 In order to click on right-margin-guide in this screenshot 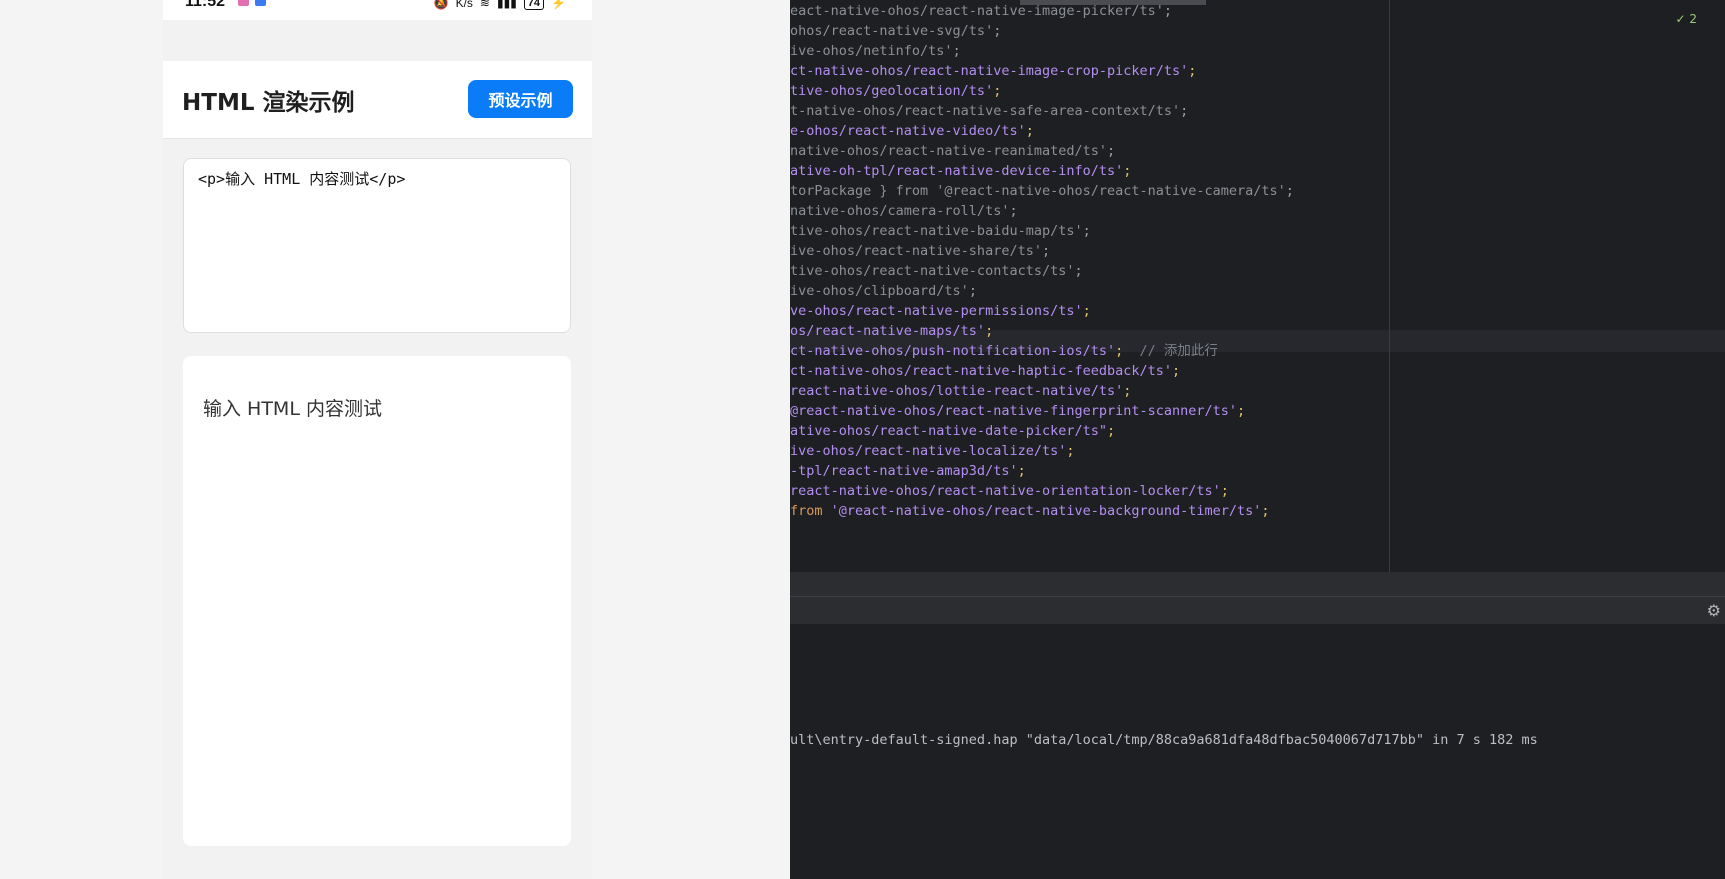, I will do `click(1389, 286)`.